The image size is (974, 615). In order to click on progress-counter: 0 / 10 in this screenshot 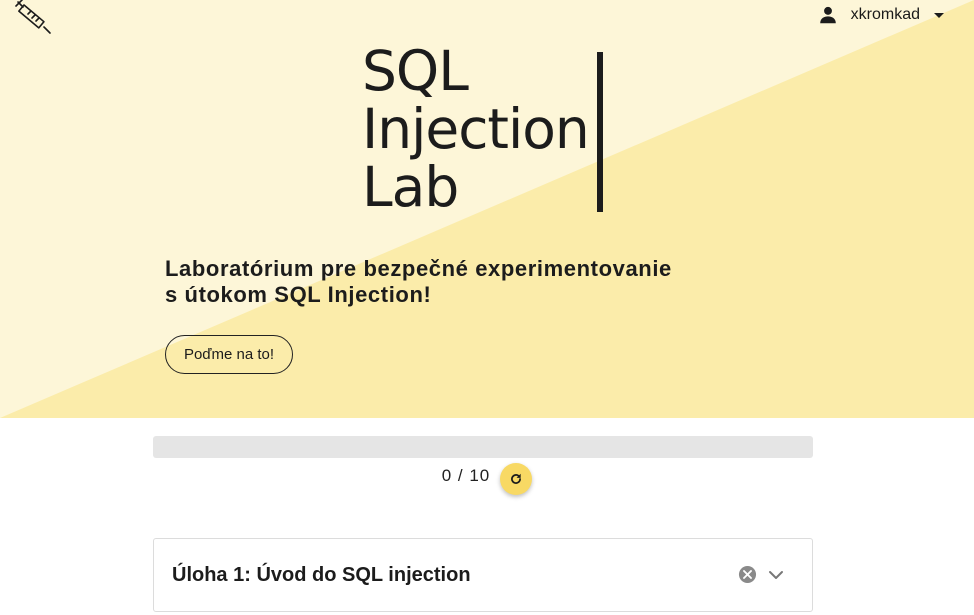, I will do `click(466, 475)`.